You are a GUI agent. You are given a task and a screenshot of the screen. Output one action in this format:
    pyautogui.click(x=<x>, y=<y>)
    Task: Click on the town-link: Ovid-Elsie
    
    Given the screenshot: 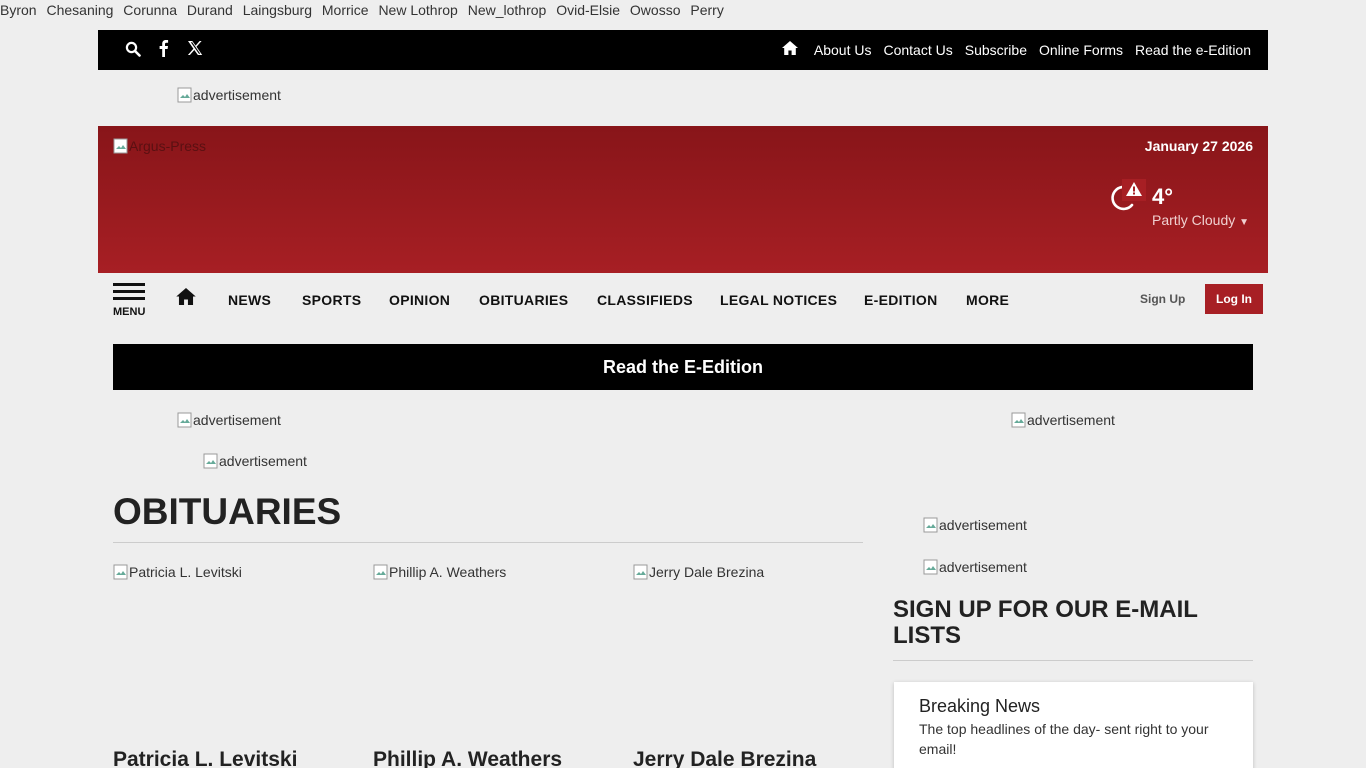 What is the action you would take?
    pyautogui.click(x=588, y=10)
    